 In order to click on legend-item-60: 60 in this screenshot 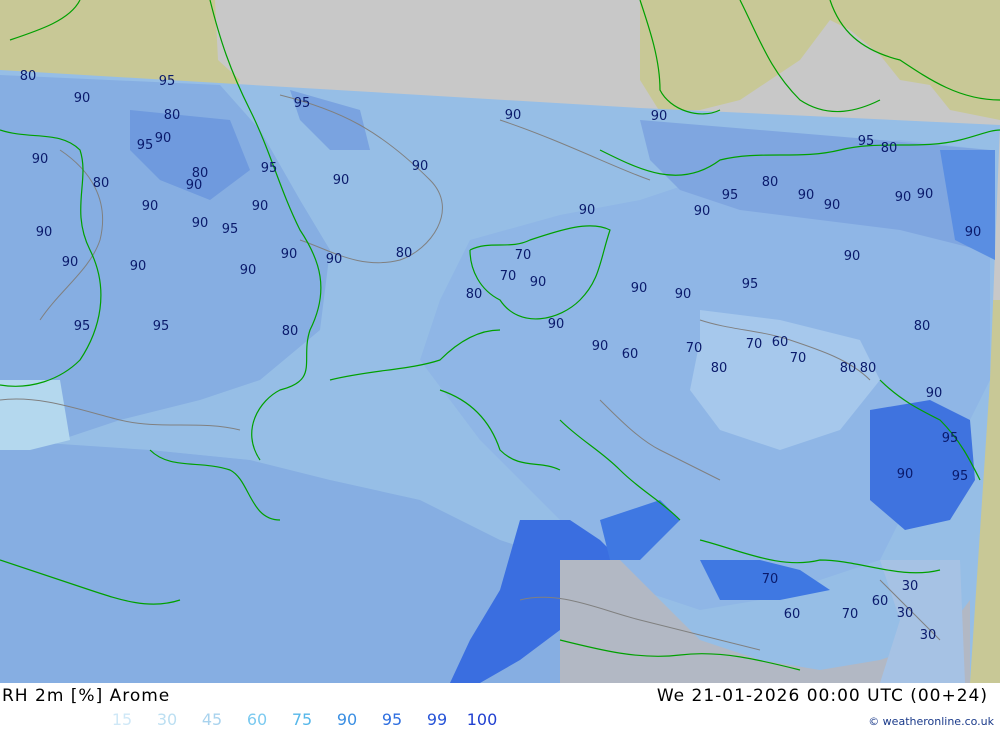, I will do `click(257, 719)`.